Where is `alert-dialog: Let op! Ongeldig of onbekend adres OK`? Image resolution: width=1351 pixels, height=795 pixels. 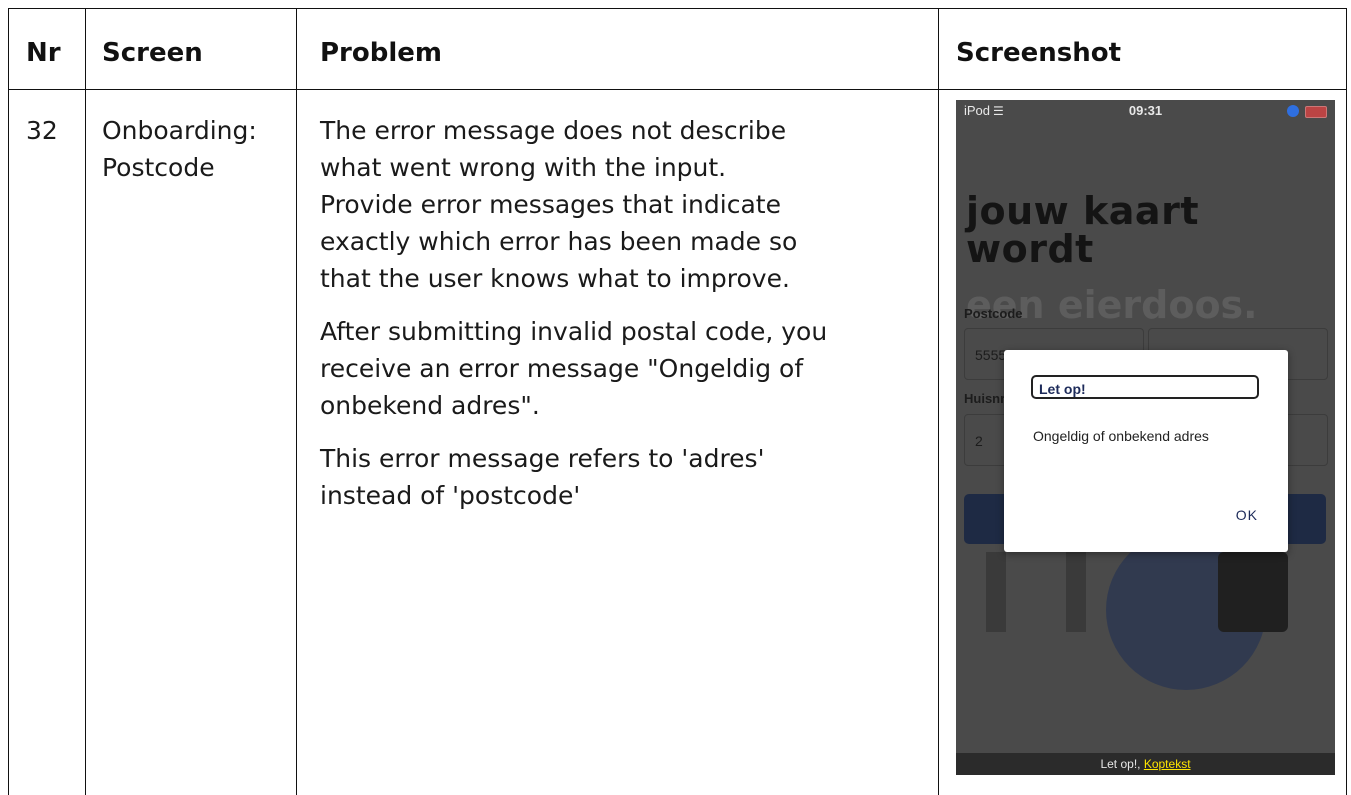
alert-dialog: Let op! Ongeldig of onbekend adres OK is located at coordinates (1146, 451).